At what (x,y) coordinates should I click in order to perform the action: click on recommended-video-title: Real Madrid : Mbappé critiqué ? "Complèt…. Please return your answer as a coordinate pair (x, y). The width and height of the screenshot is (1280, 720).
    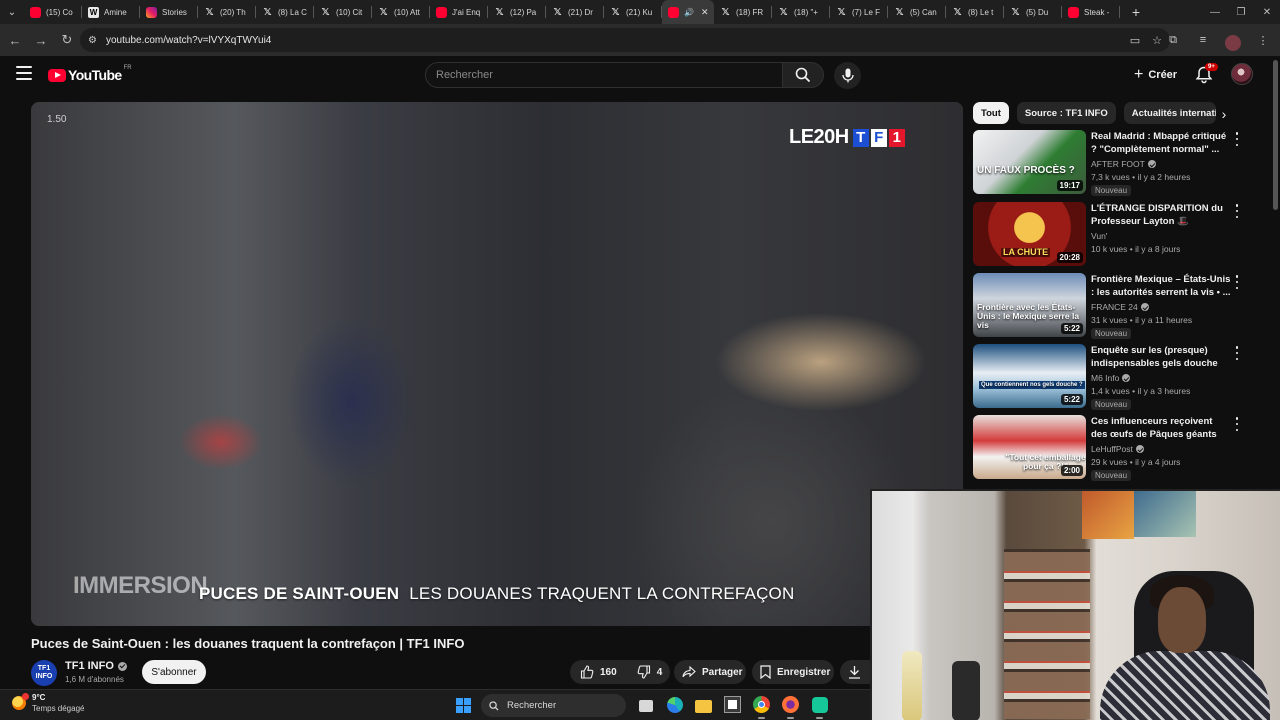
    Looking at the image, I should click on (1161, 143).